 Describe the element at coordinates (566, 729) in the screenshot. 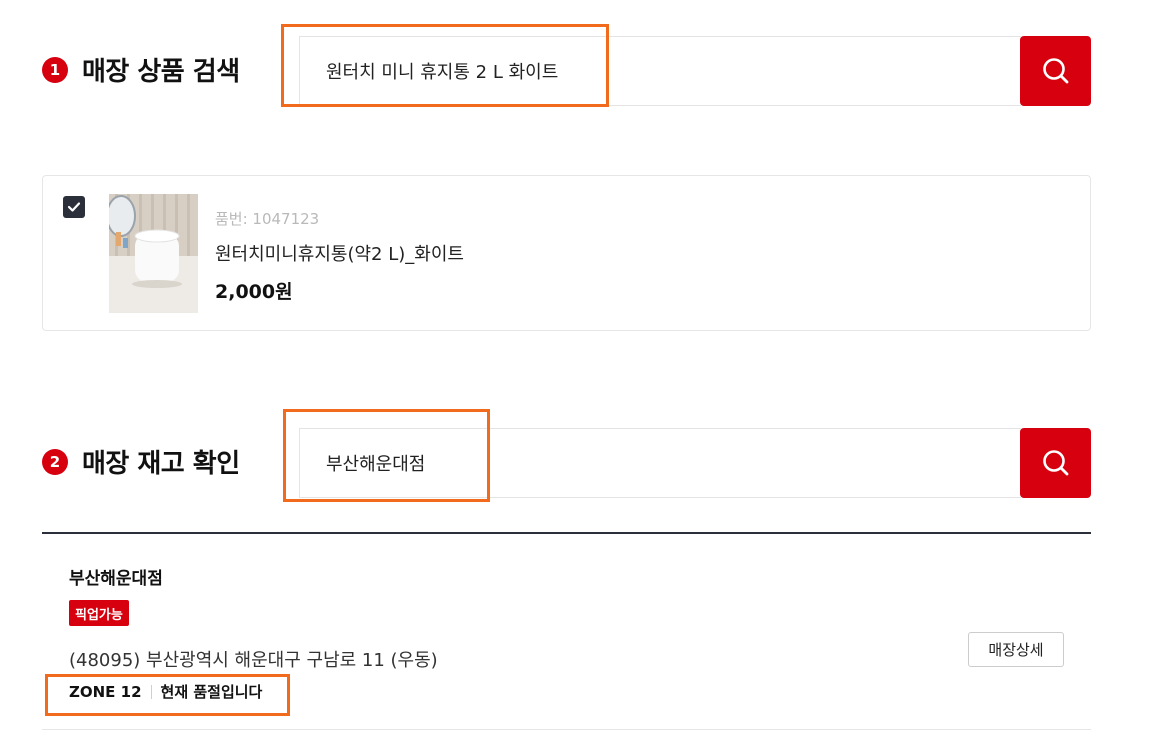

I see `result-bottom-divider` at that location.